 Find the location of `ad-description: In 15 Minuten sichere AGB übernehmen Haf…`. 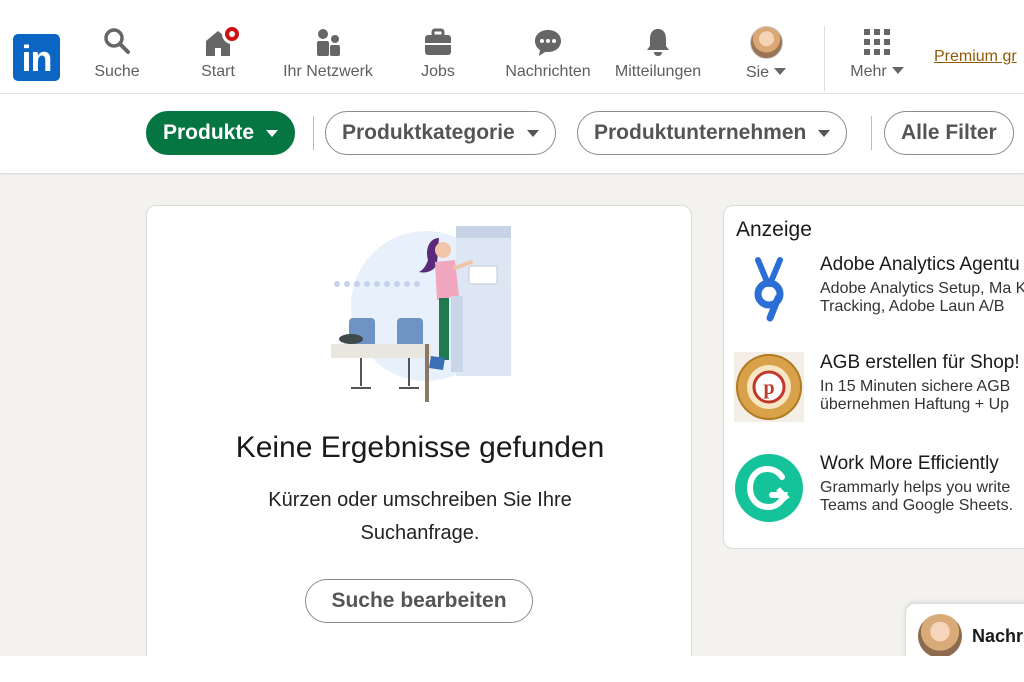

ad-description: In 15 Minuten sichere AGB übernehmen Haf… is located at coordinates (915, 395).